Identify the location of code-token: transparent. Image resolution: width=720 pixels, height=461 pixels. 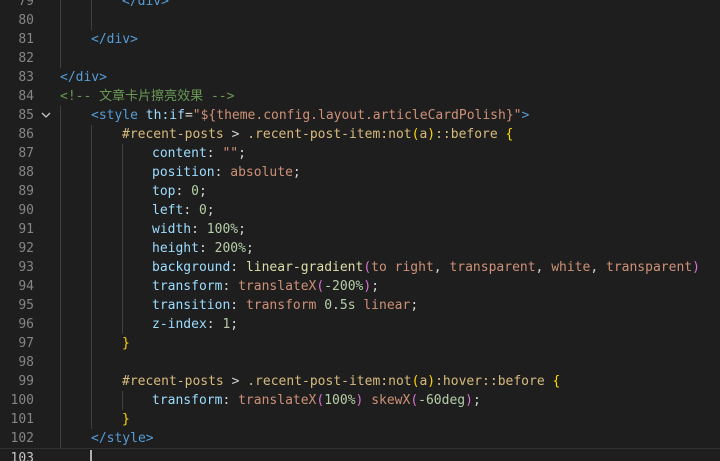
(649, 267).